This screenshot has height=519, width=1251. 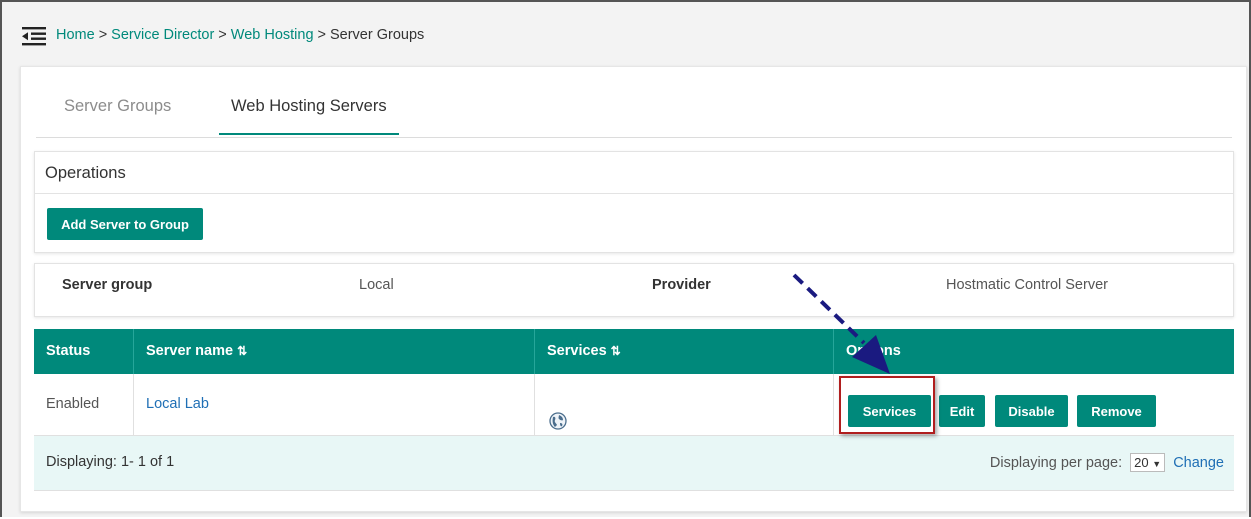 What do you see at coordinates (68, 351) in the screenshot?
I see `column-status-label: Status` at bounding box center [68, 351].